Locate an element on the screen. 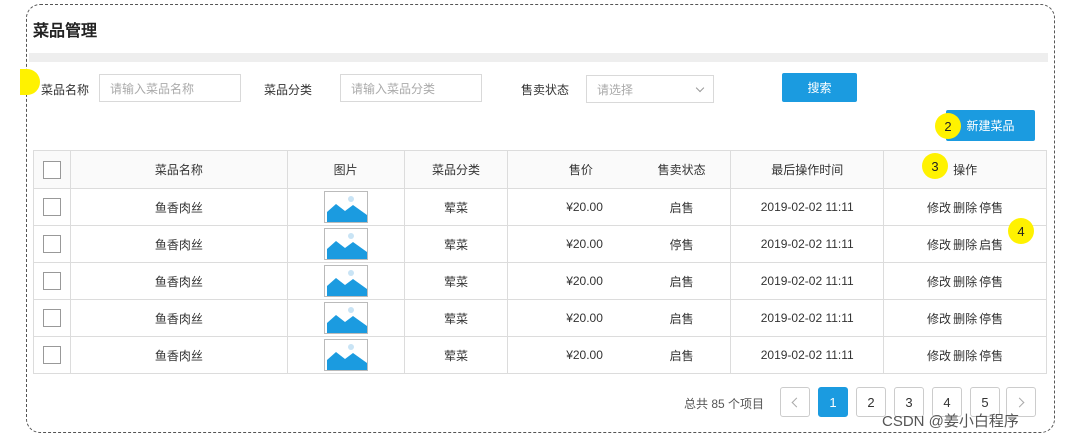 The width and height of the screenshot is (1069, 441). prev-page-button is located at coordinates (795, 402).